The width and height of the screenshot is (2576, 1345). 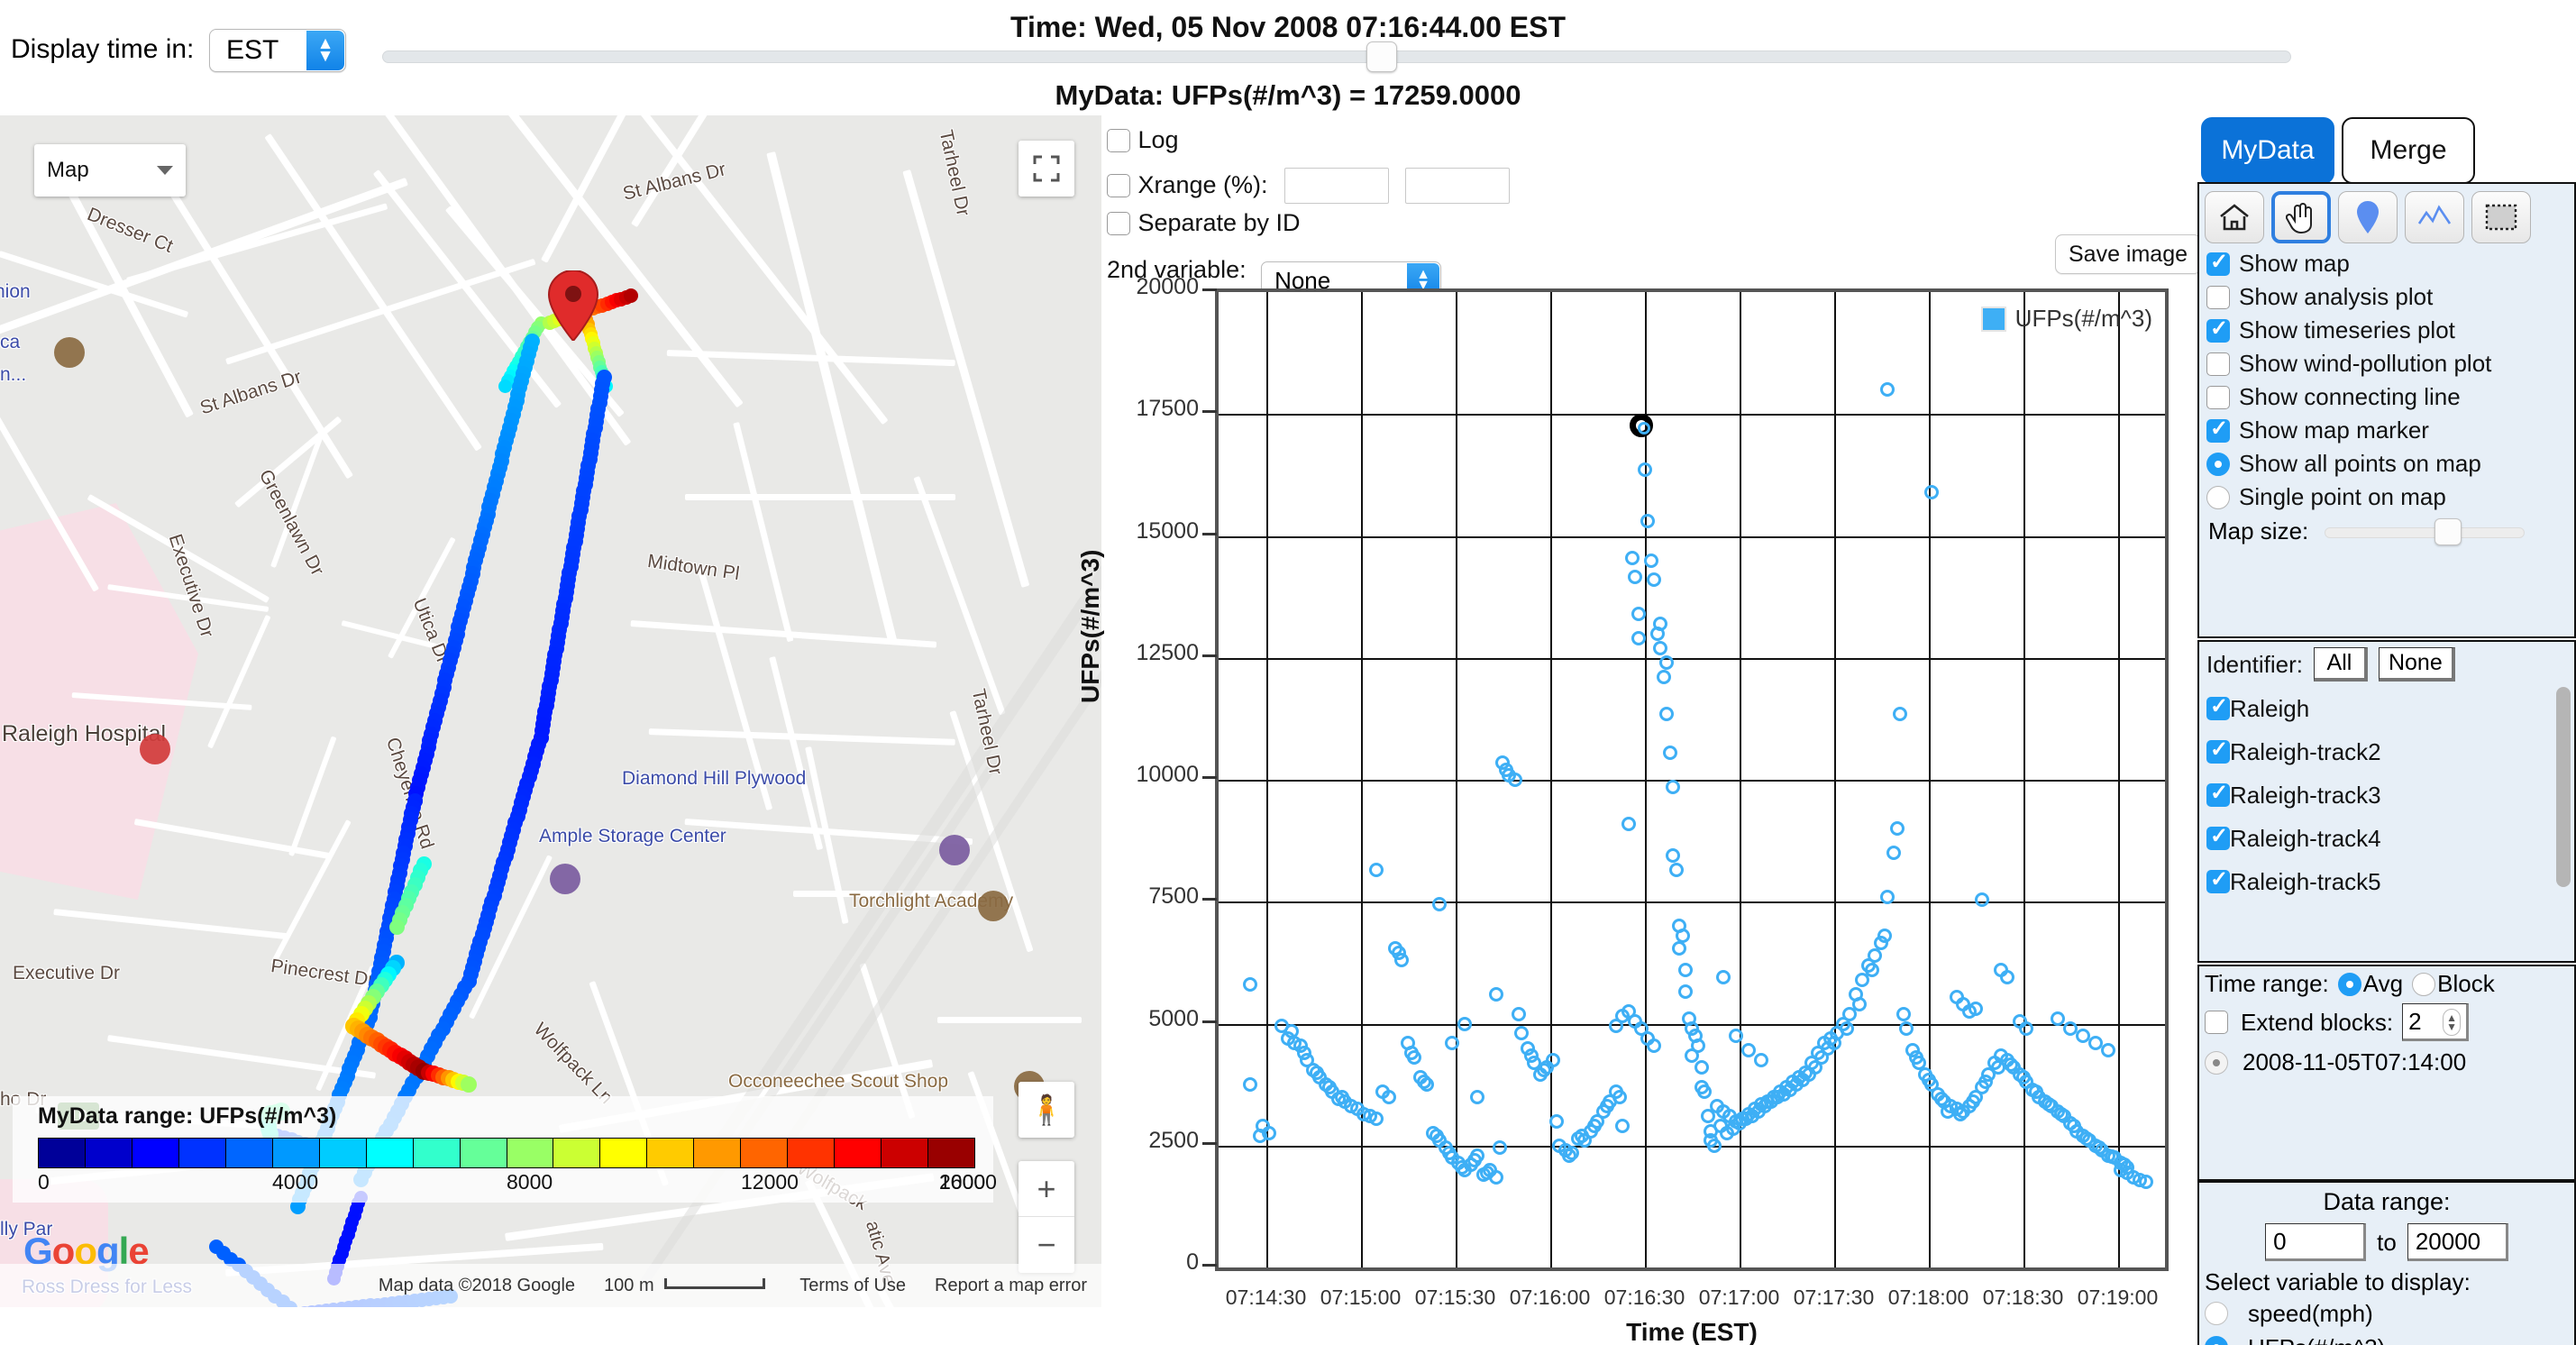 I want to click on separate-by-id-checkbox, so click(x=1118, y=224).